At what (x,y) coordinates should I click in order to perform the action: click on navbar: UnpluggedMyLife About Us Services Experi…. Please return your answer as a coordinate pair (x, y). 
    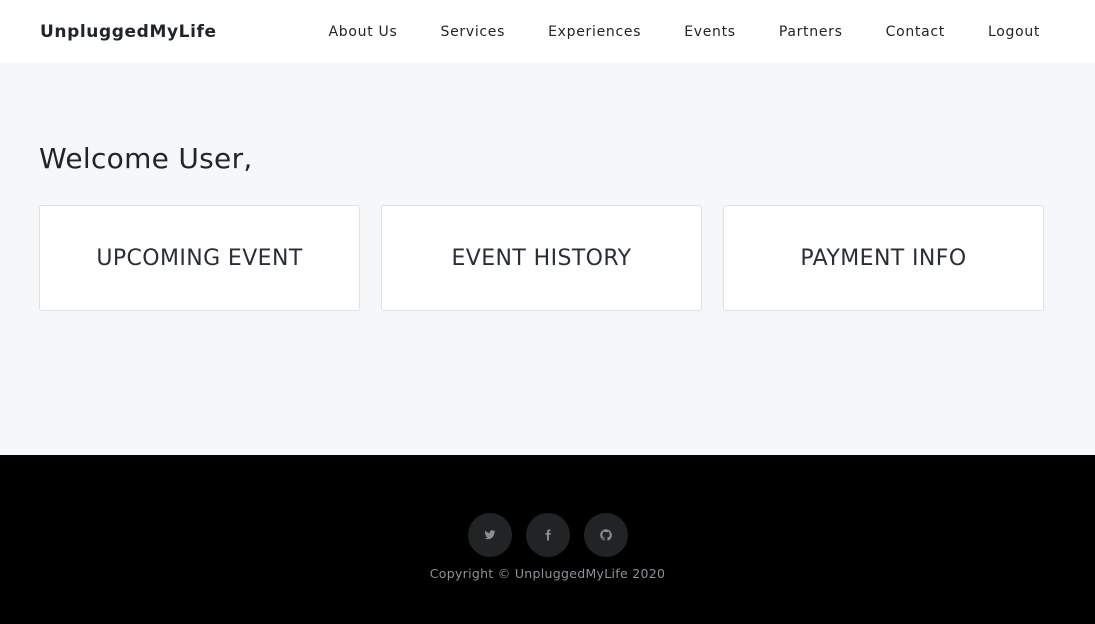
    Looking at the image, I should click on (547, 31).